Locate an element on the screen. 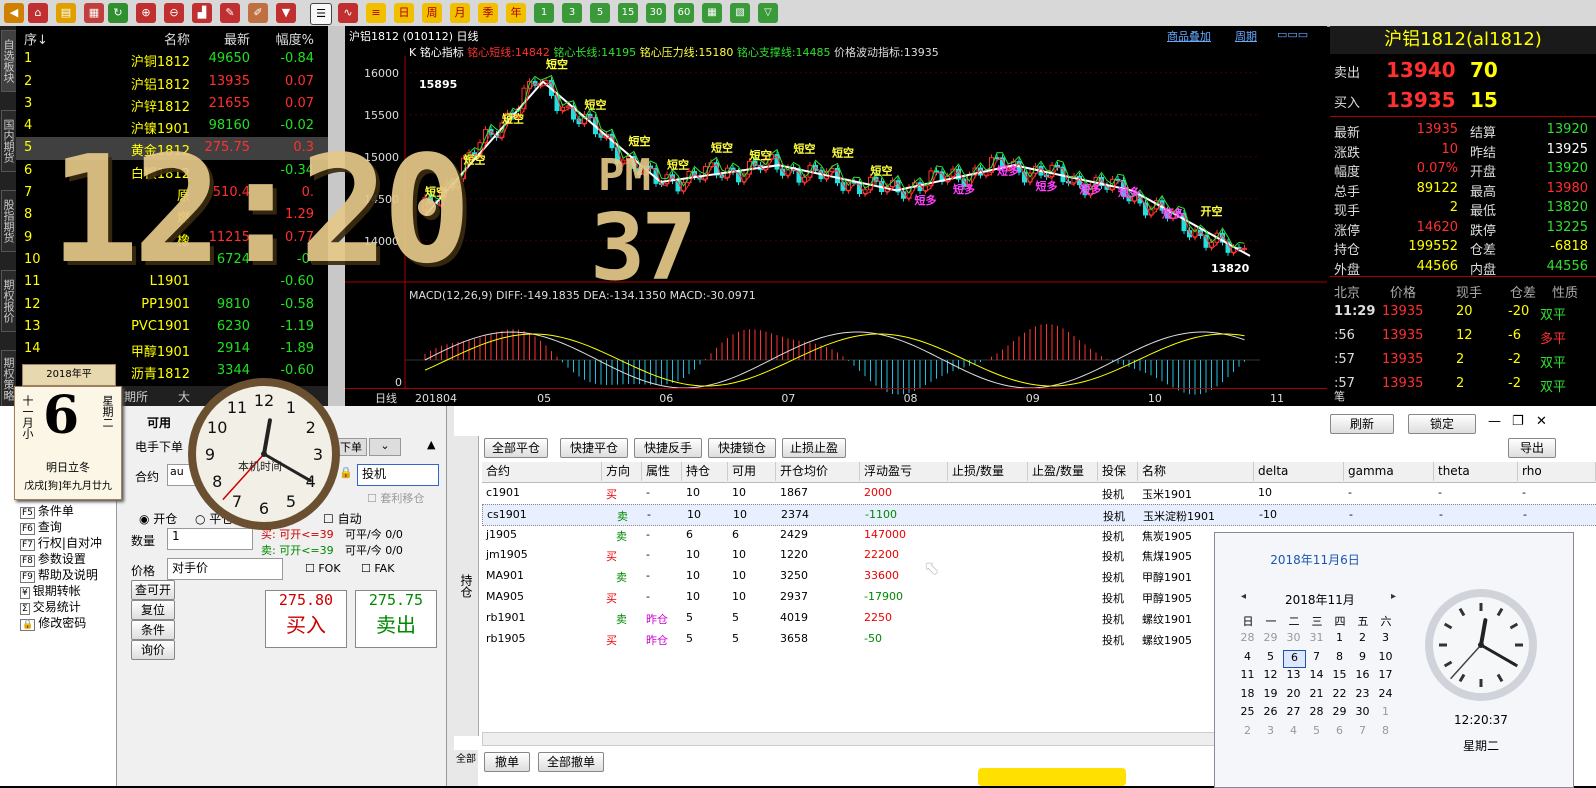 This screenshot has height=788, width=1596. function-menu-item: Σ 交易统计 is located at coordinates (50, 606).